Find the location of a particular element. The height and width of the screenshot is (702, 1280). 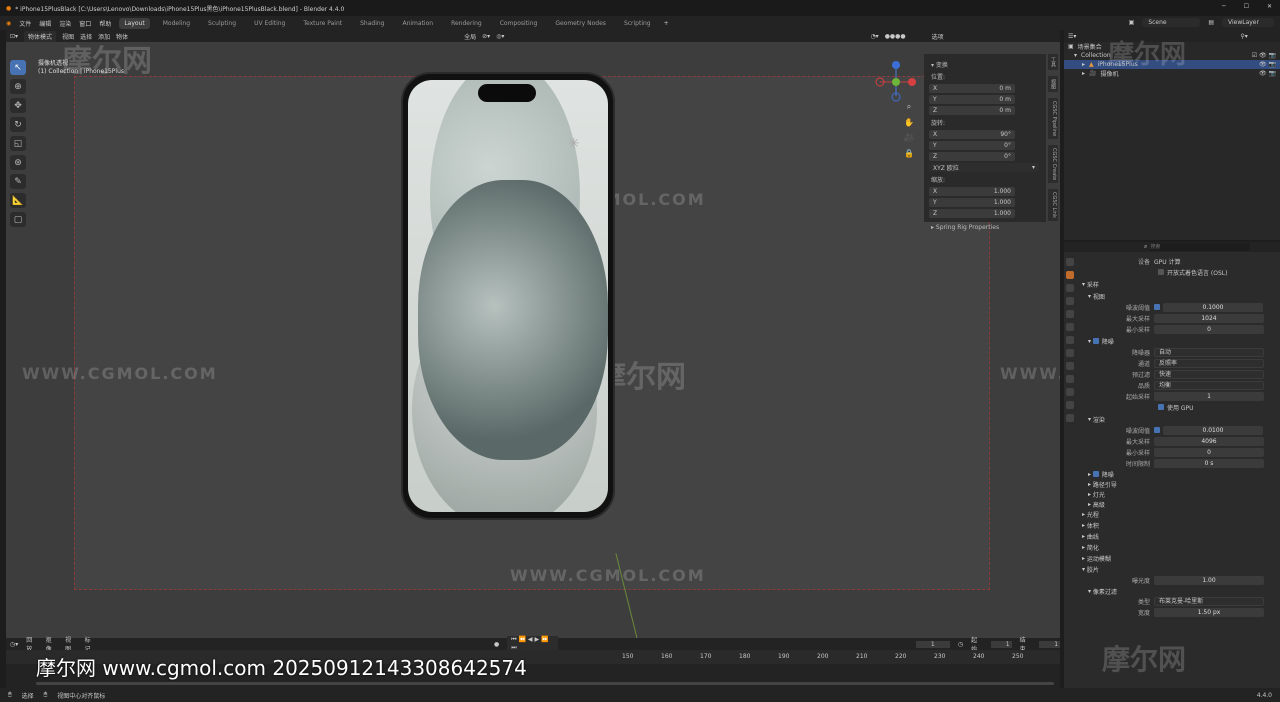

scale-y-field: Y 1.000 is located at coordinates (972, 202).